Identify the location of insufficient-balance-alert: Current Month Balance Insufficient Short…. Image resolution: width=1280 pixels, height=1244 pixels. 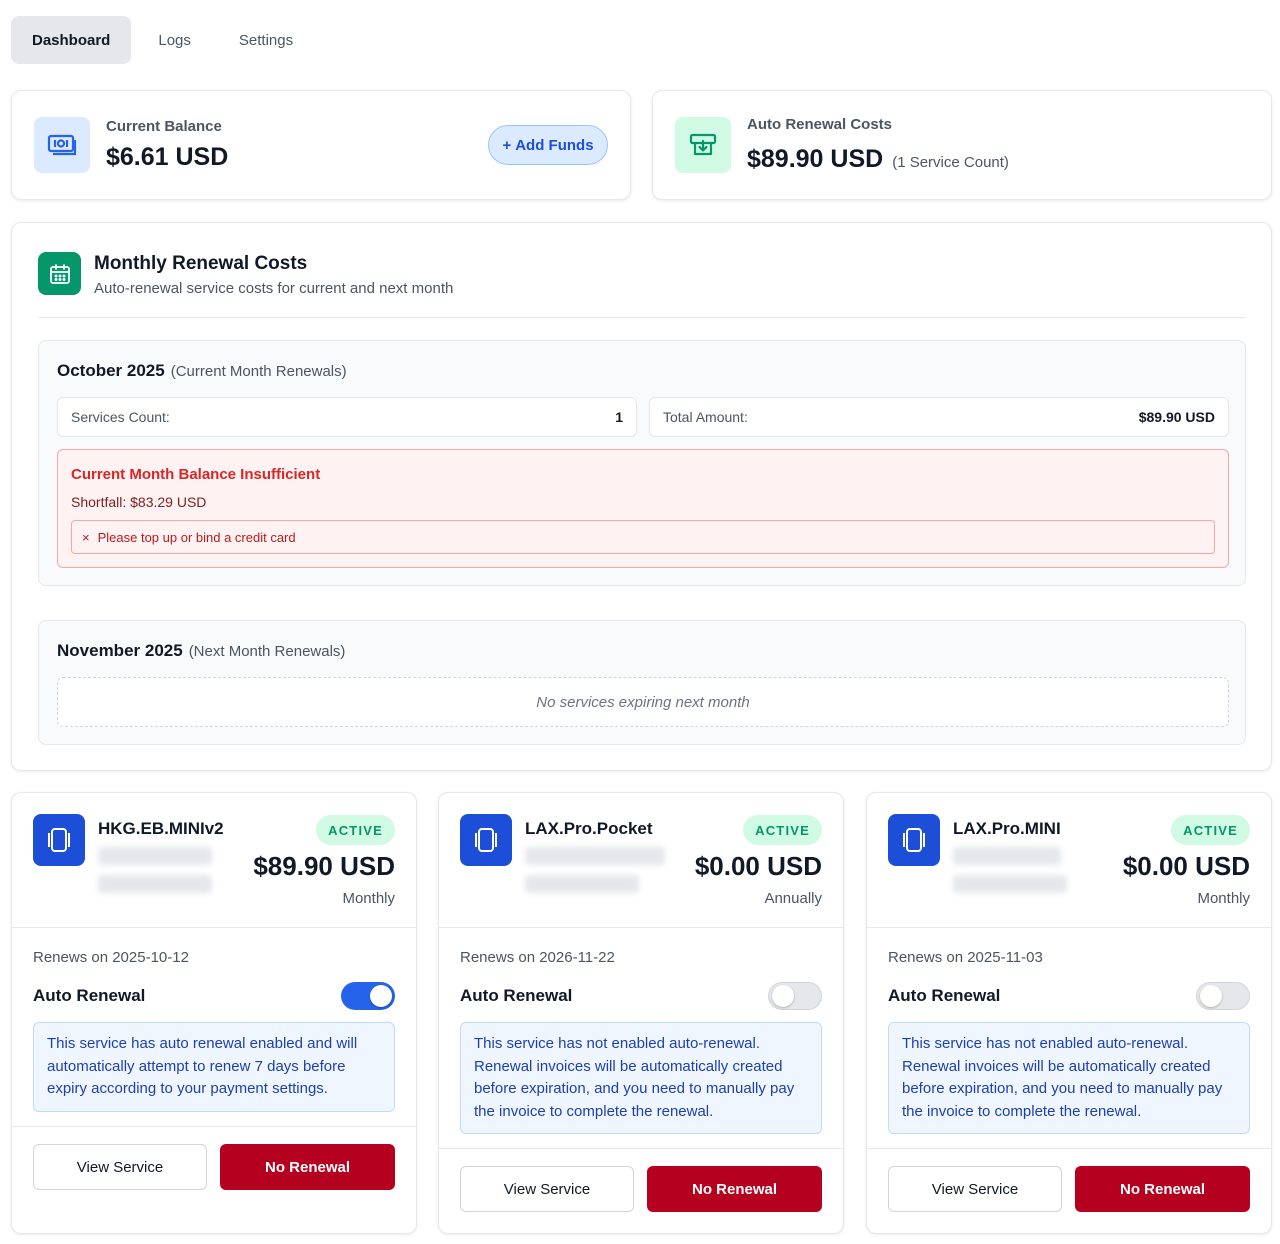
(643, 508).